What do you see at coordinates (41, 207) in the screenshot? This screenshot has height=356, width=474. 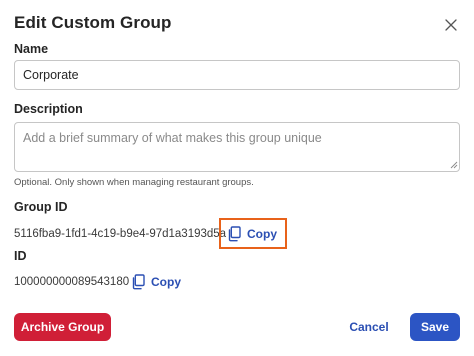 I see `group-id-label: Group ID` at bounding box center [41, 207].